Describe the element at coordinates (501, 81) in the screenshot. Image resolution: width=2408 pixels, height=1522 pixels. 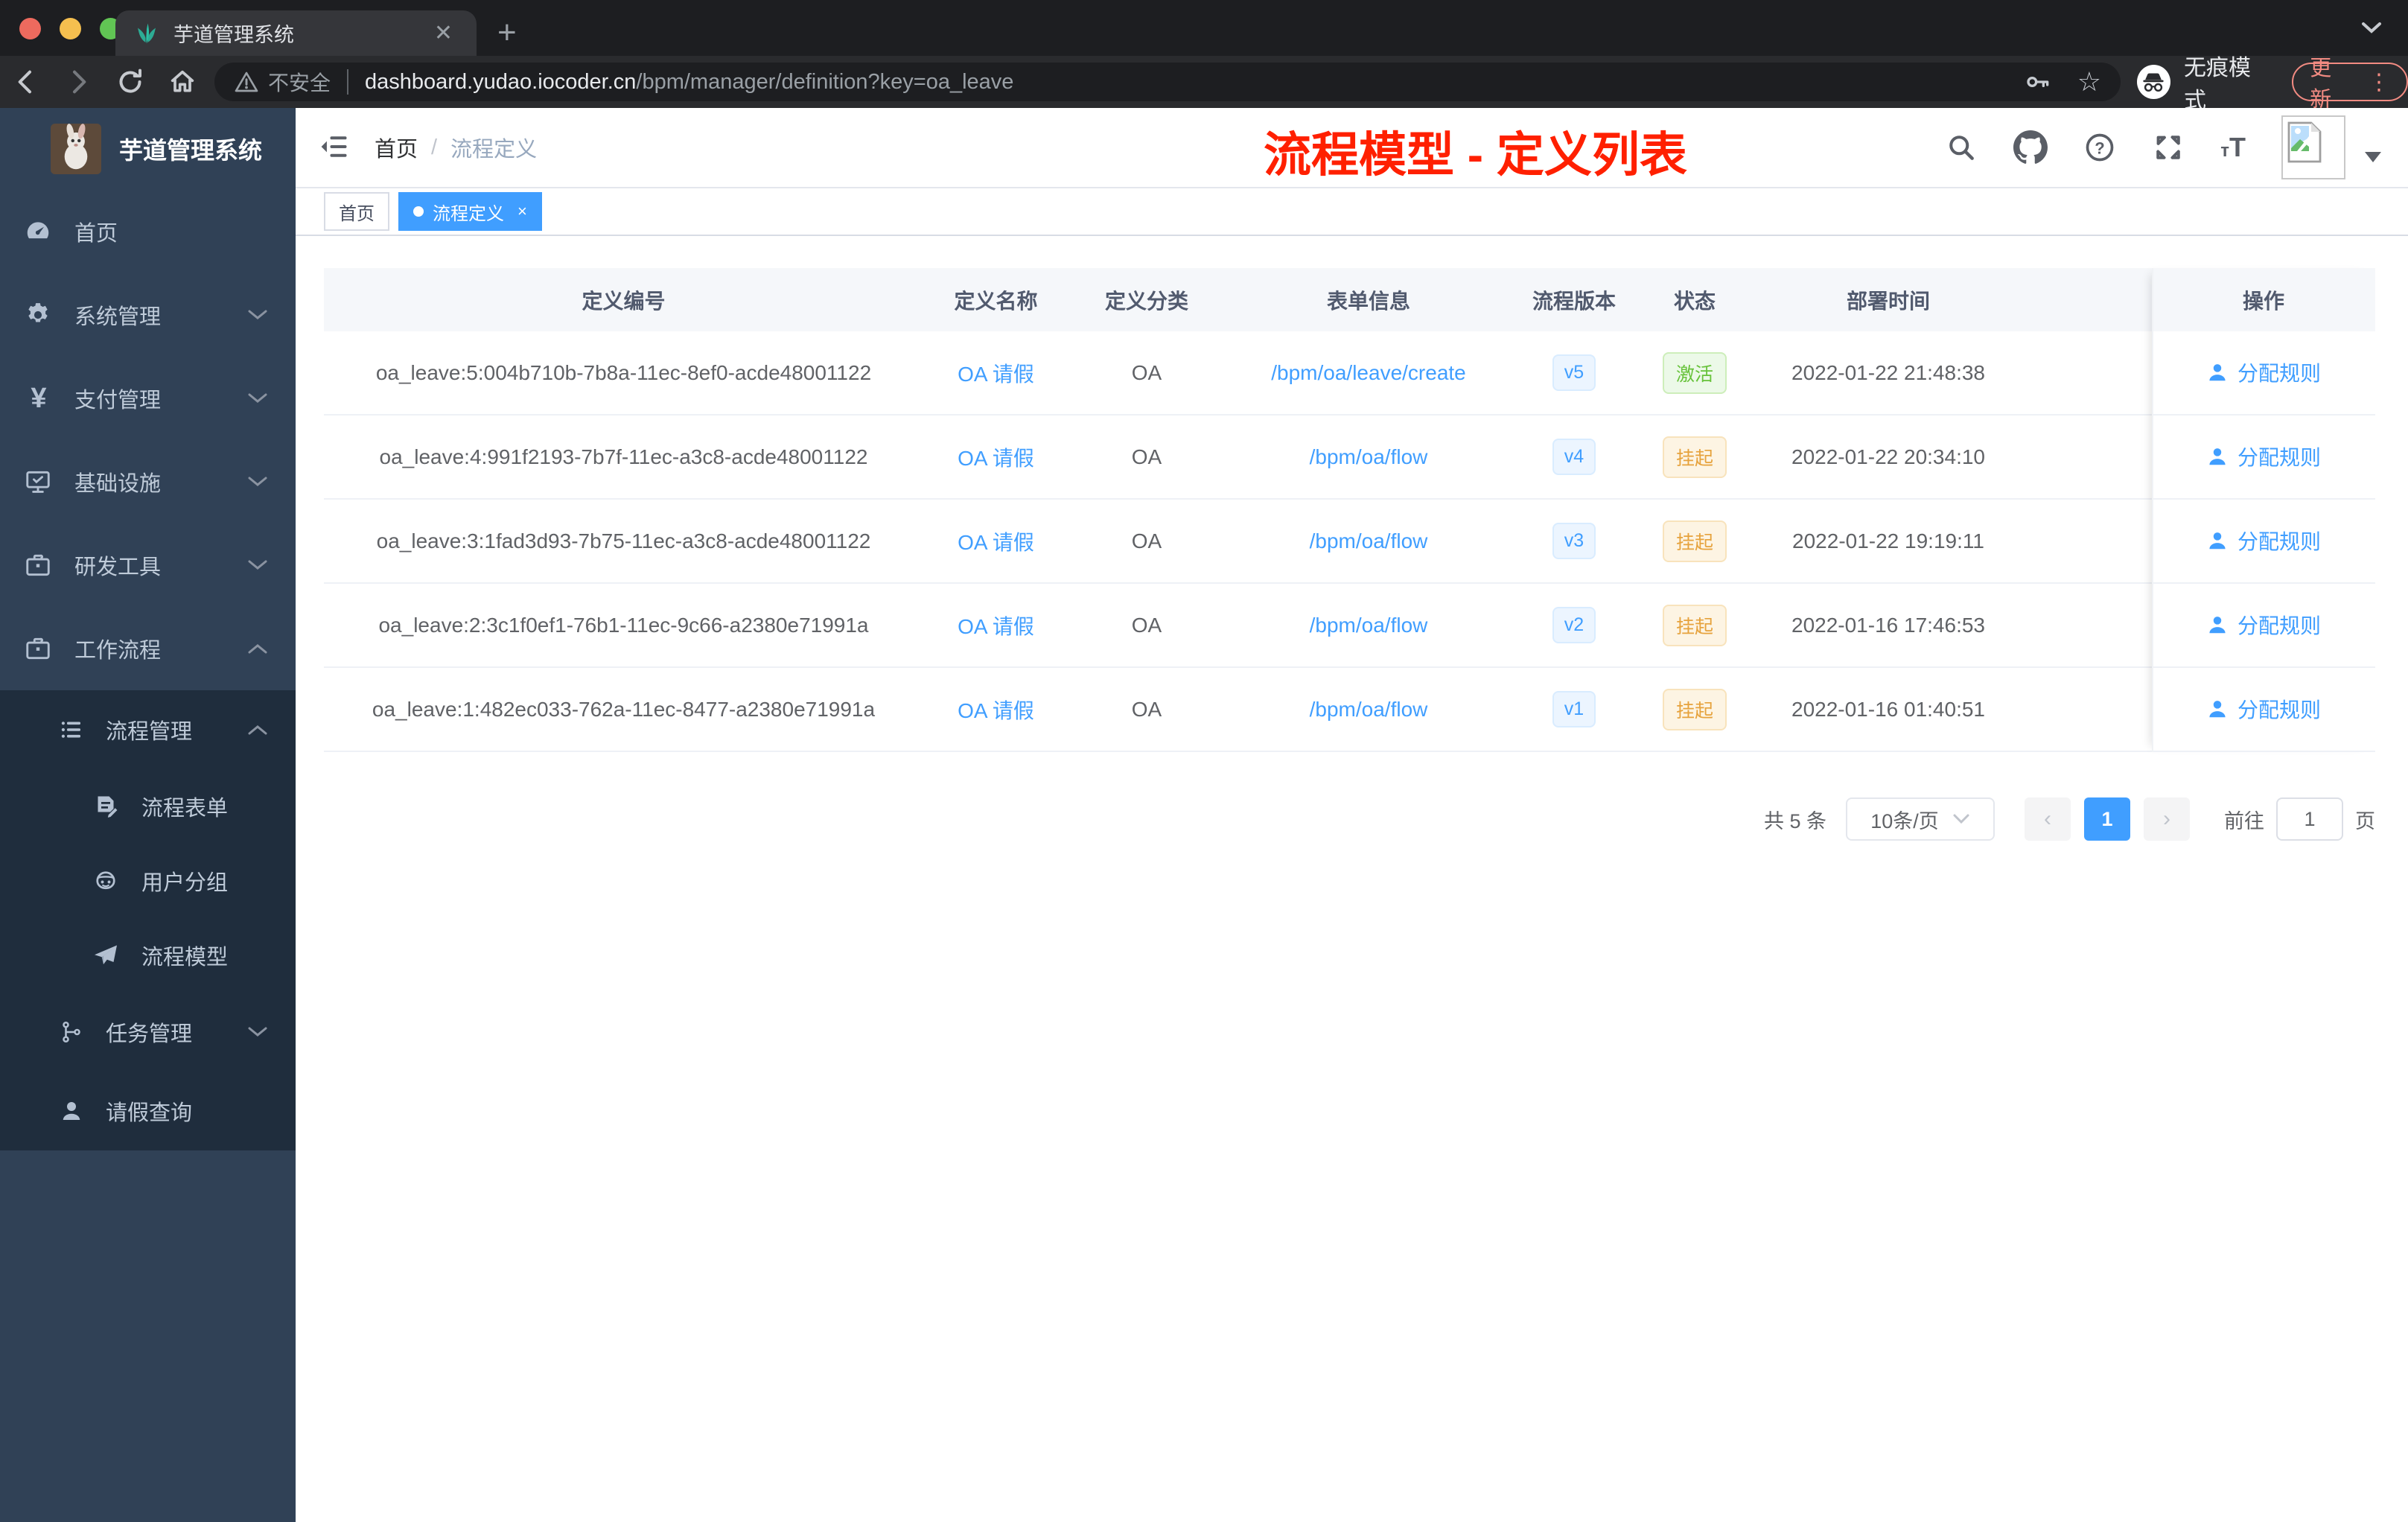
I see `url-host: dashboard.yudao.iocoder.cn` at that location.